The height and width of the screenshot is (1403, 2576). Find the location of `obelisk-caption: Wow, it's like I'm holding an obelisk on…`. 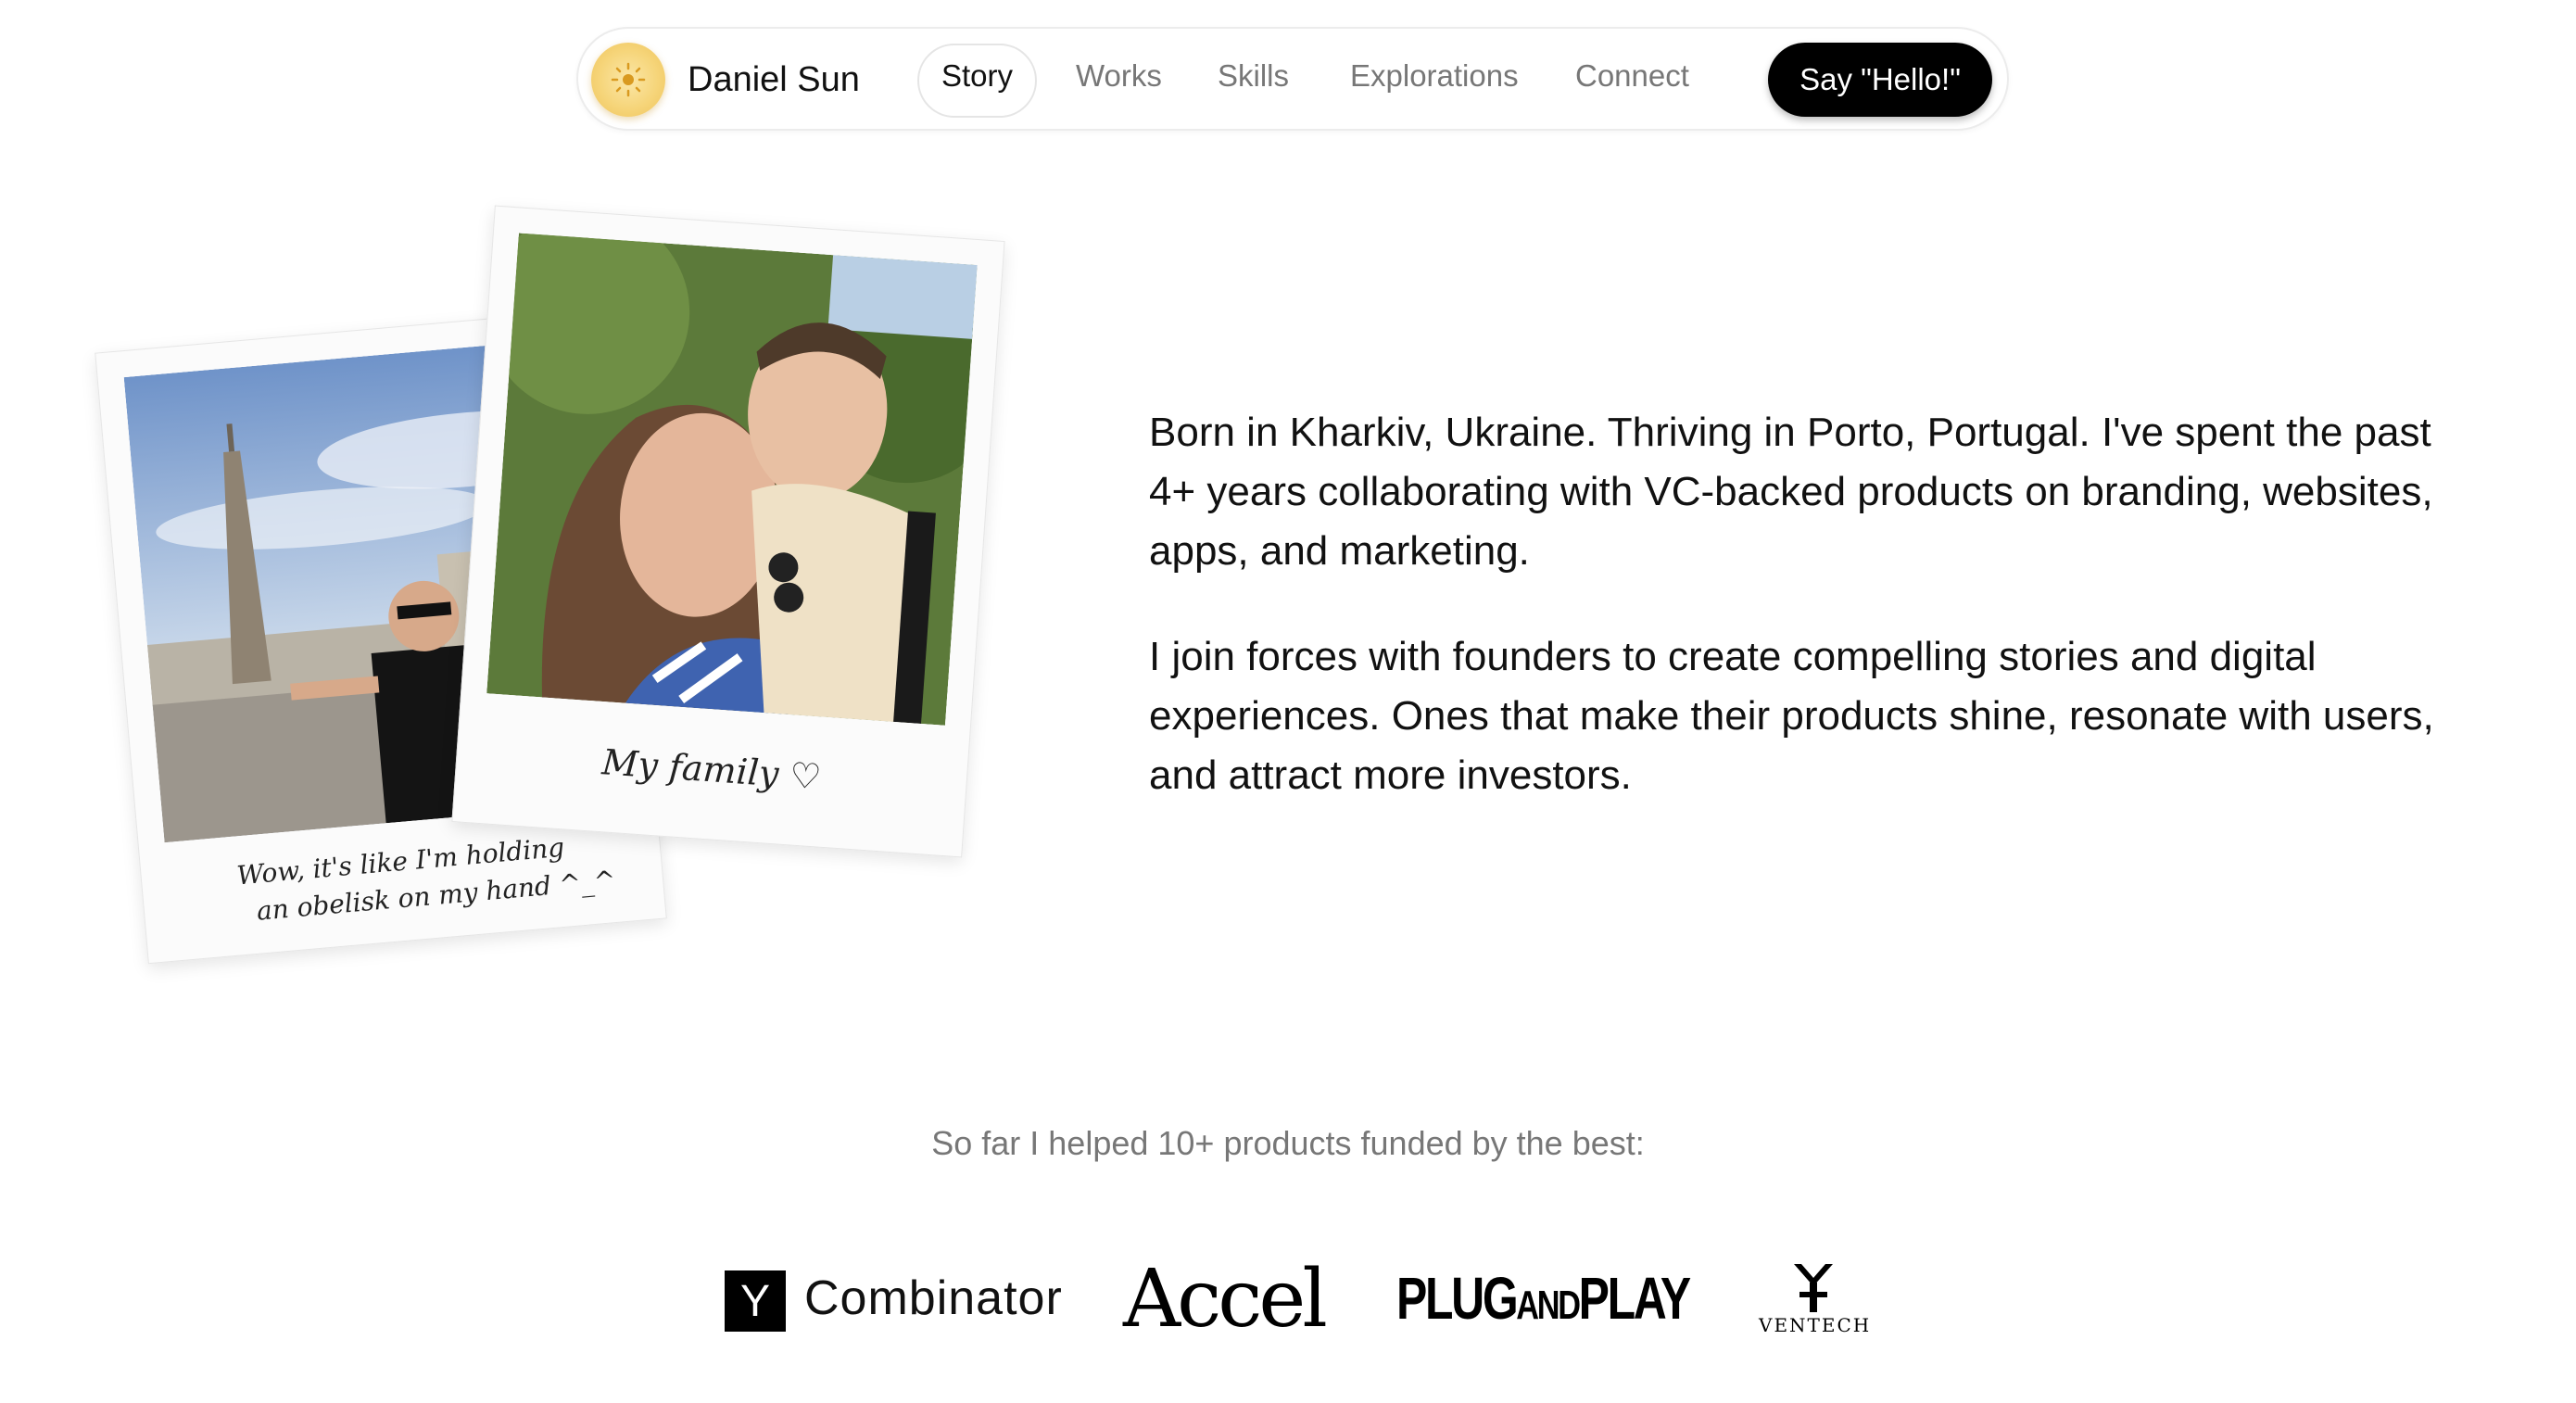

obelisk-caption: Wow, it's like I'm holding an obelisk on… is located at coordinates (402, 881).